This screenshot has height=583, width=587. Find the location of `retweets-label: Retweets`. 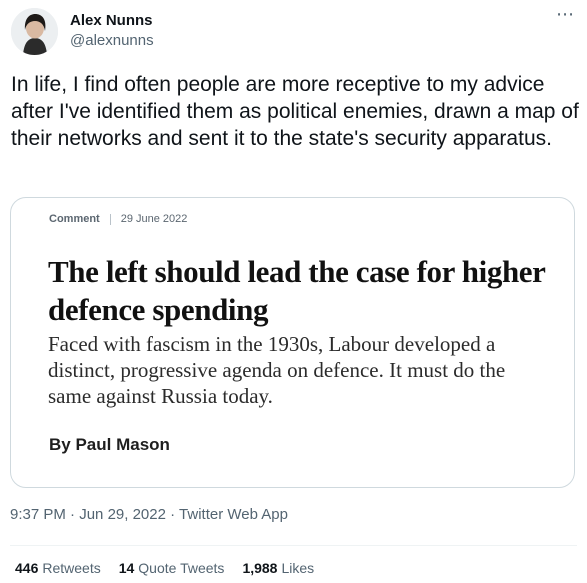

retweets-label: Retweets is located at coordinates (71, 568).